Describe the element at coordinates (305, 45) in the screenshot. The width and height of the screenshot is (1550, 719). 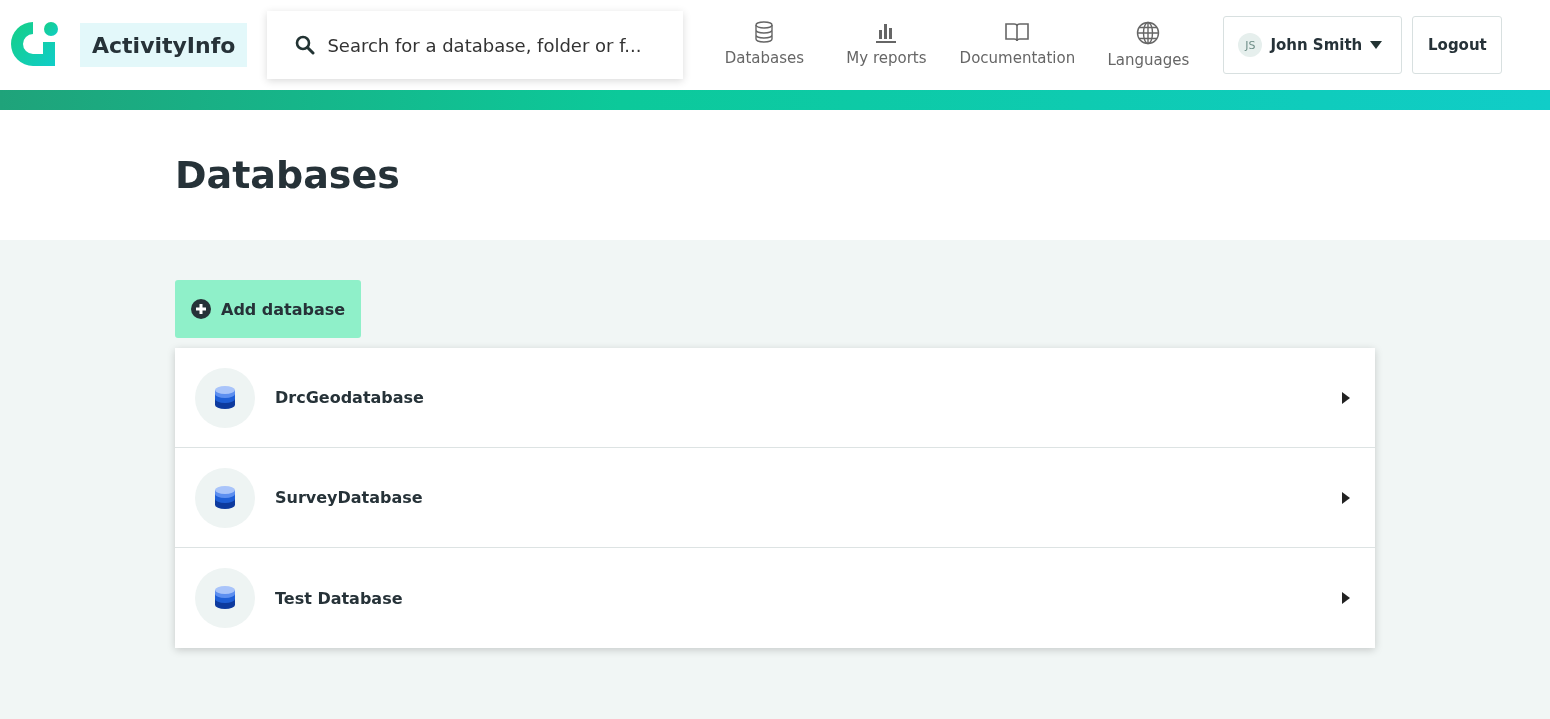
I see `search-icon` at that location.